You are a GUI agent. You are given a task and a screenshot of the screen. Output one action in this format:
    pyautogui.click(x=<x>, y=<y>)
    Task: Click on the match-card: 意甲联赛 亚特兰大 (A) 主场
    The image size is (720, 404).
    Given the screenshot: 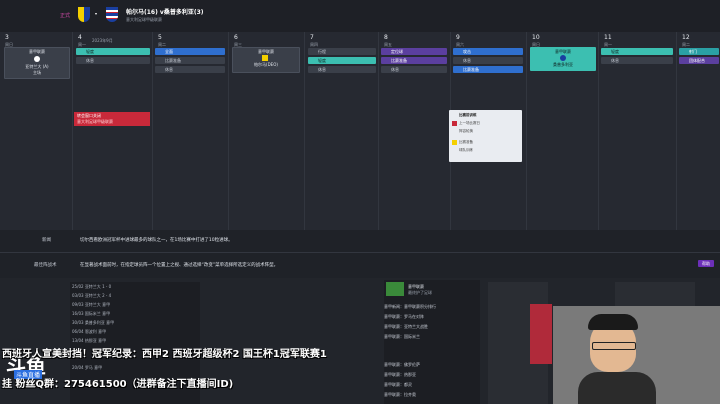 What is the action you would take?
    pyautogui.click(x=37, y=63)
    